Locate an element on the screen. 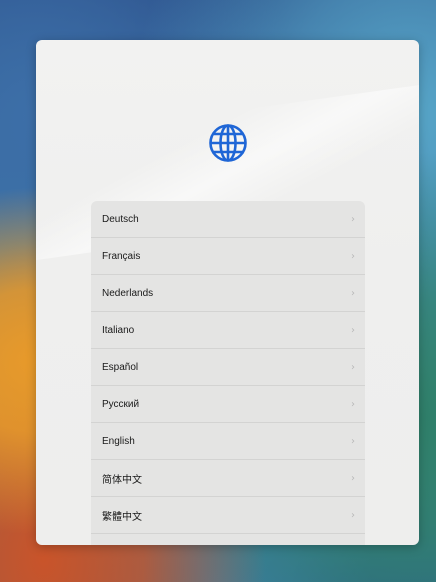  language-option-russian: Русский › is located at coordinates (228, 404).